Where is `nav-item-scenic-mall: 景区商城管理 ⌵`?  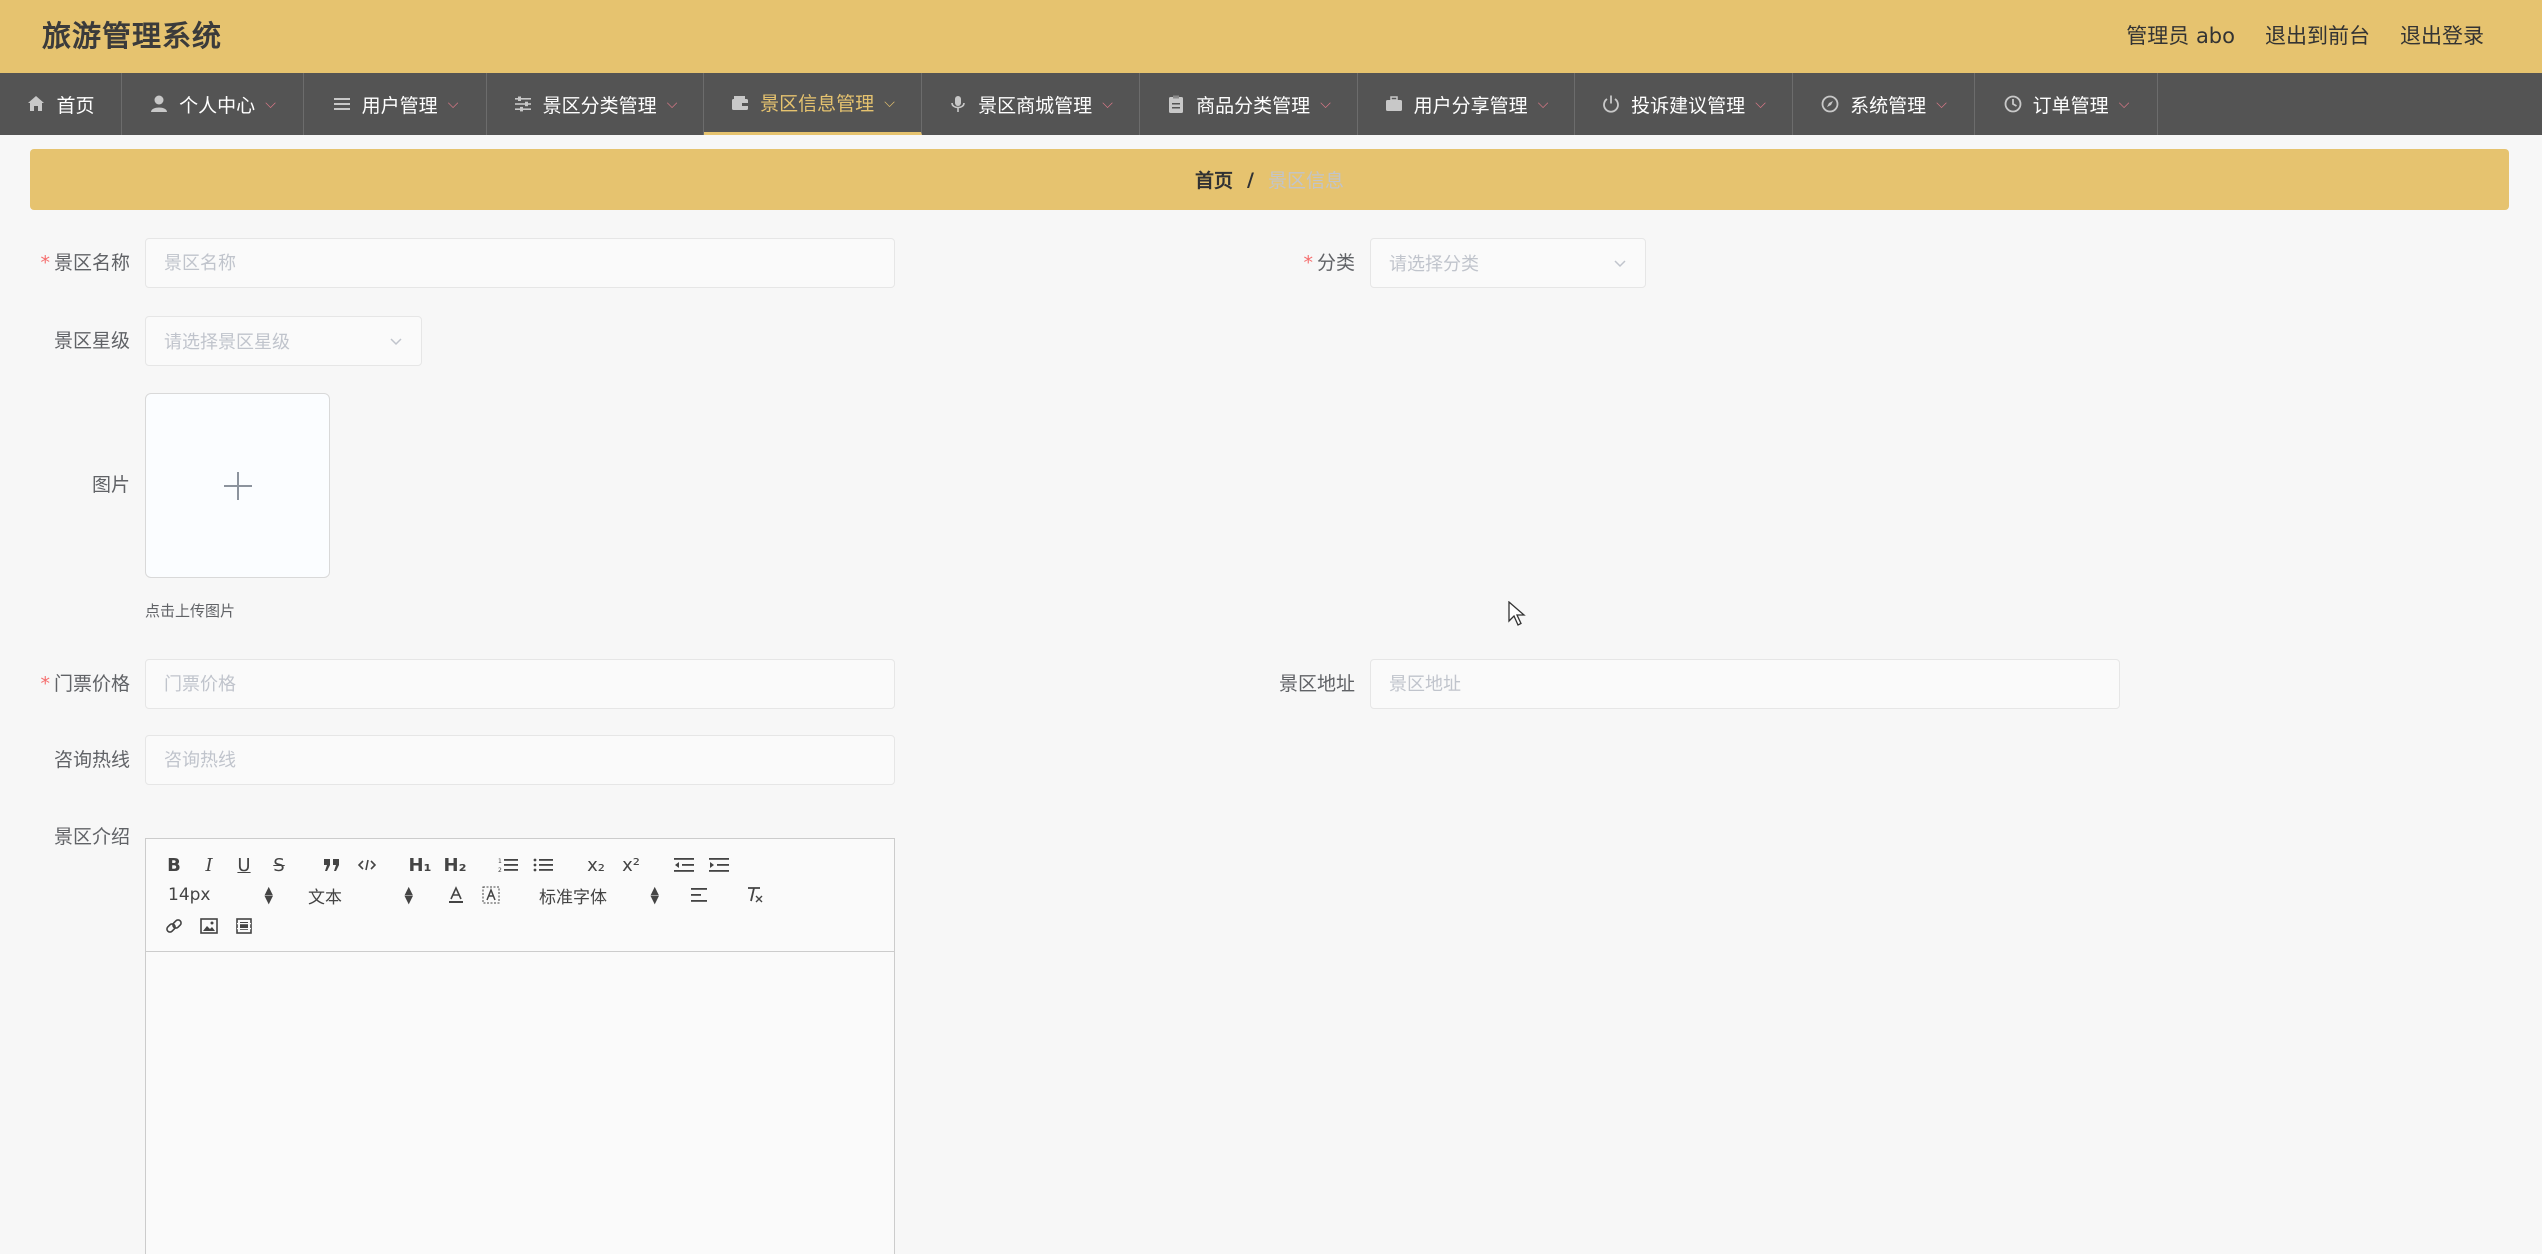
nav-item-scenic-mall: 景区商城管理 ⌵ is located at coordinates (1031, 104).